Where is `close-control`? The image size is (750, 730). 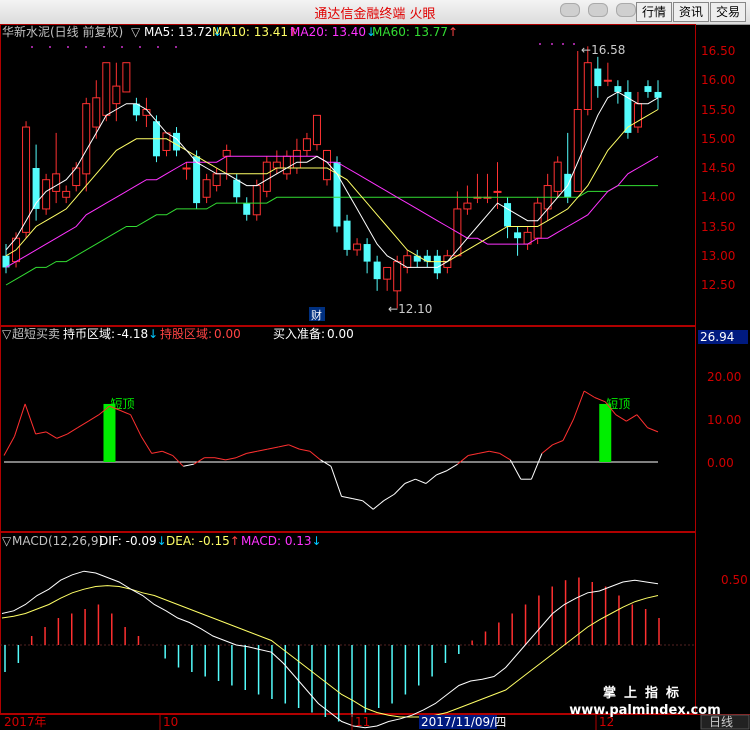 close-control is located at coordinates (626, 10).